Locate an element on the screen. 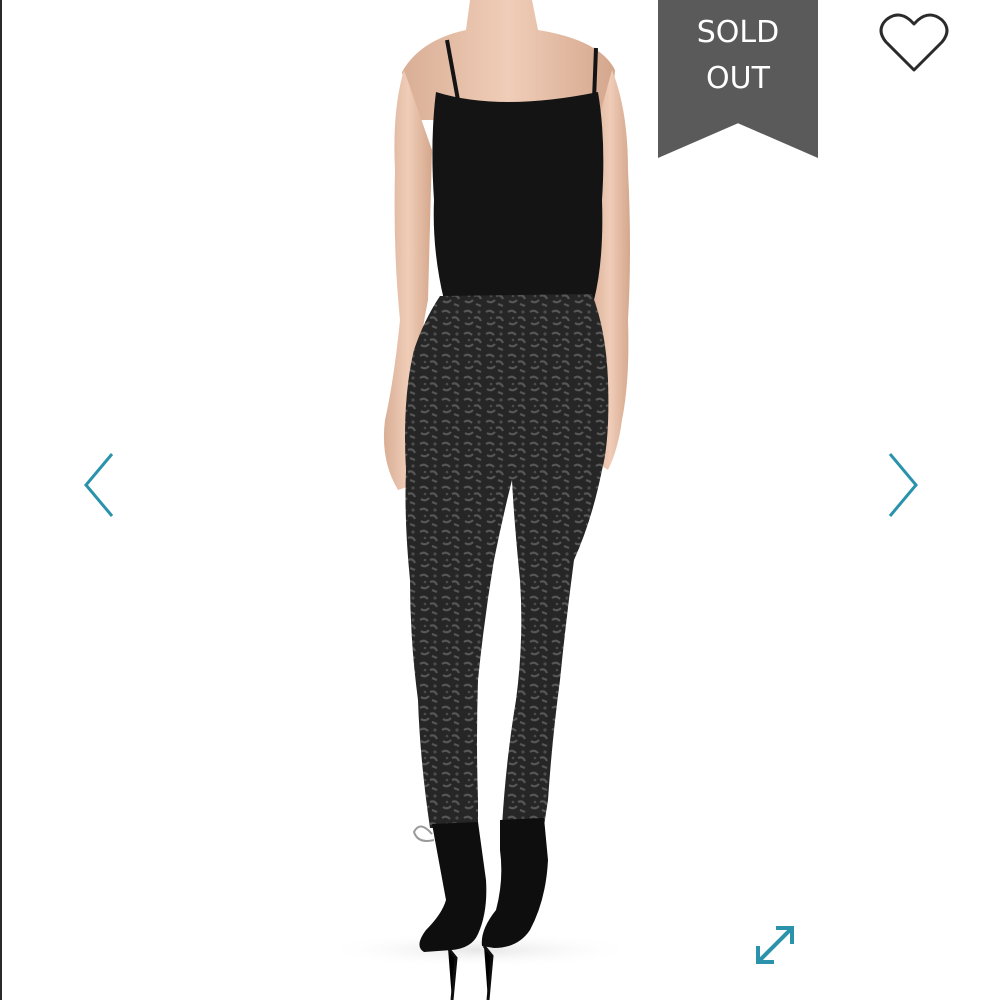  expand-diagonal-icon is located at coordinates (775, 945).